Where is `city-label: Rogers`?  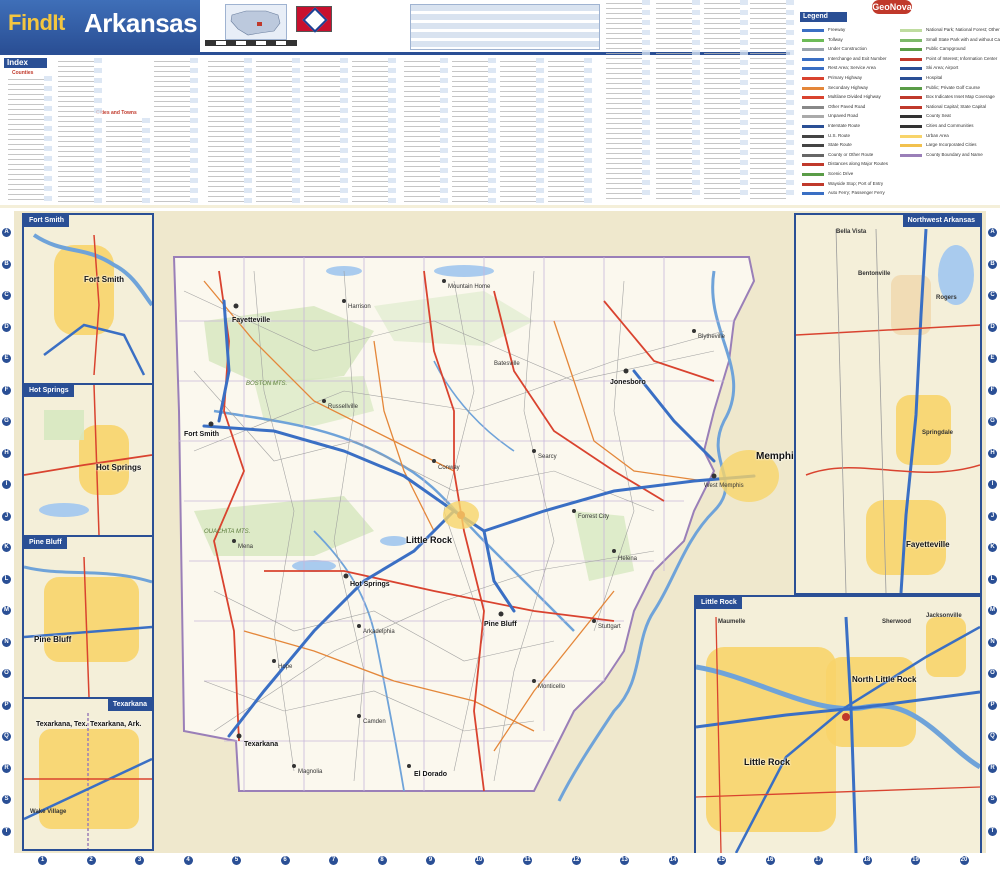
city-label: Rogers is located at coordinates (946, 298).